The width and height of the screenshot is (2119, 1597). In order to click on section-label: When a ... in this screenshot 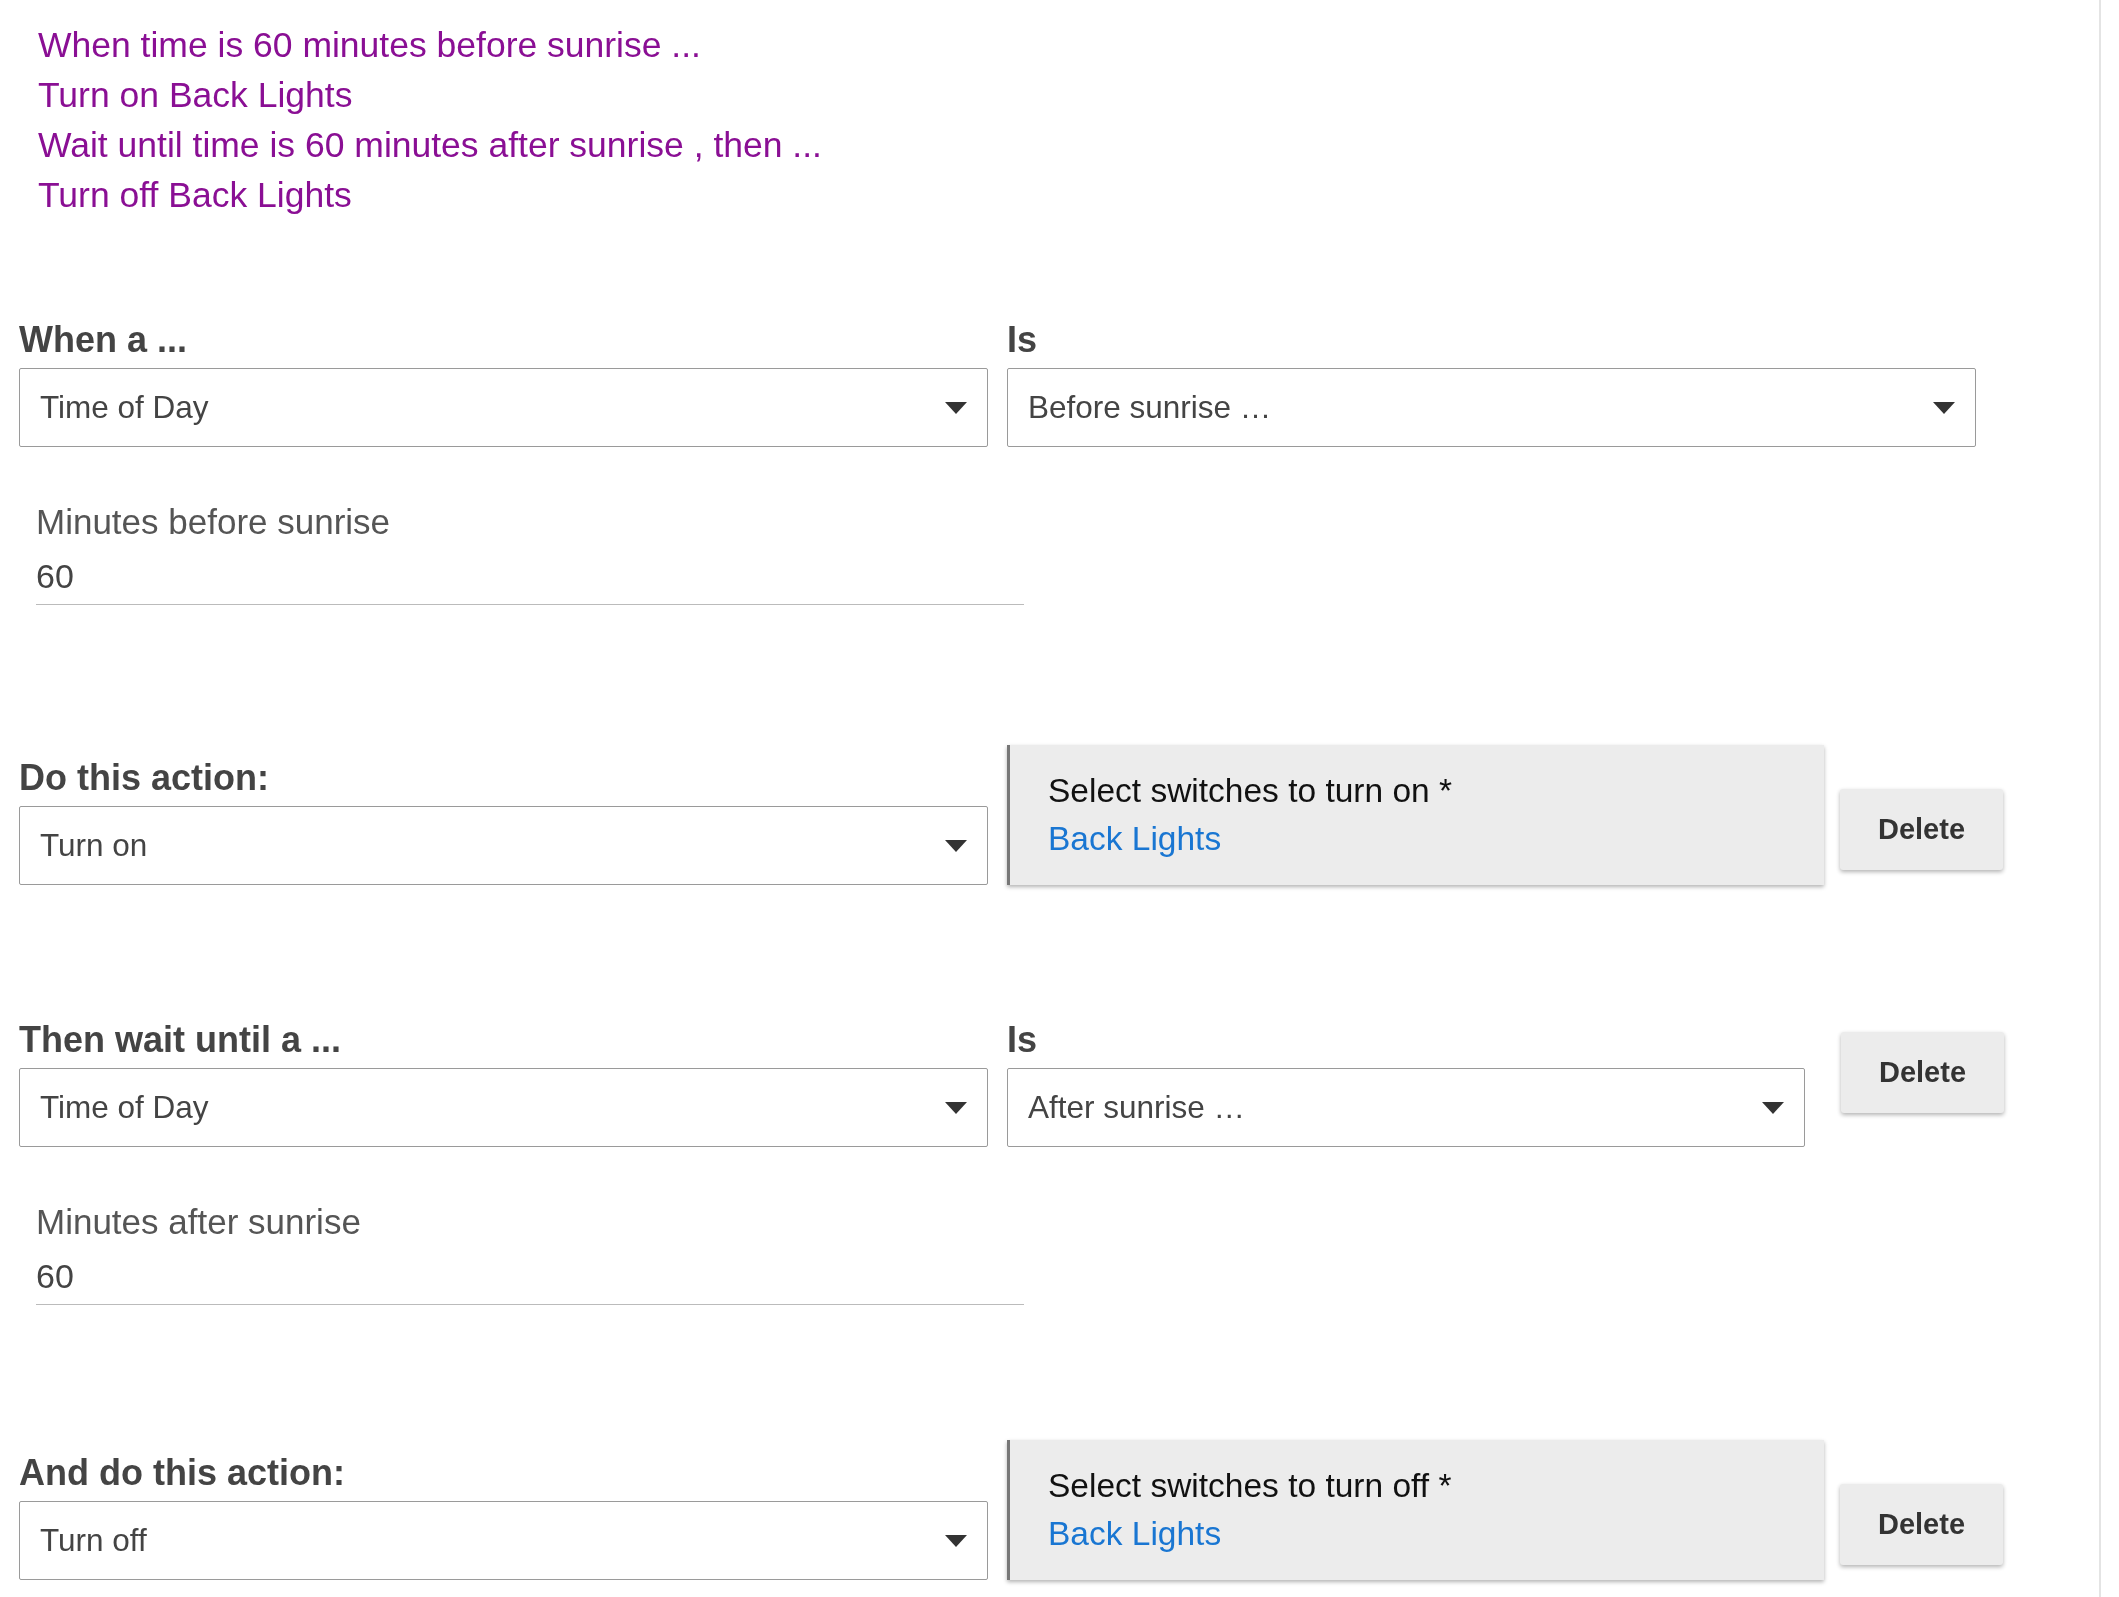, I will do `click(103, 340)`.